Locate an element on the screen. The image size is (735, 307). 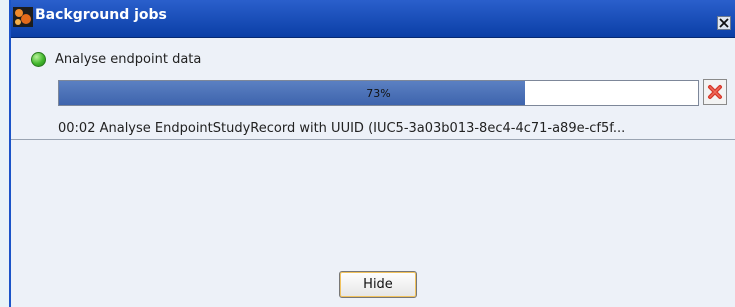
job-header: Analyse endpoint data is located at coordinates (116, 59).